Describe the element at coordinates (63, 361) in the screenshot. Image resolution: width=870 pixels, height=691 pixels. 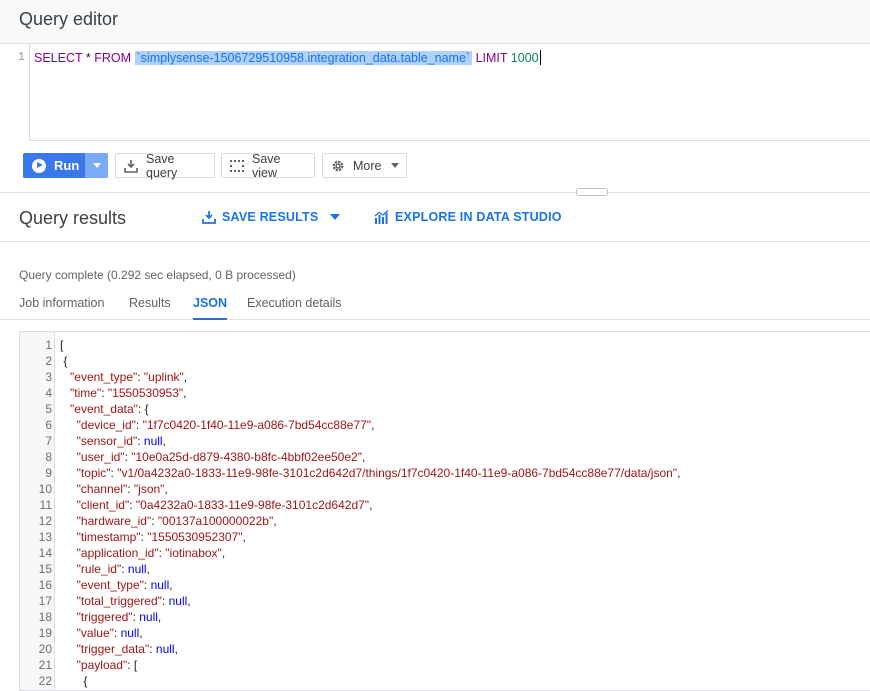
I see `json-line-code: {` at that location.